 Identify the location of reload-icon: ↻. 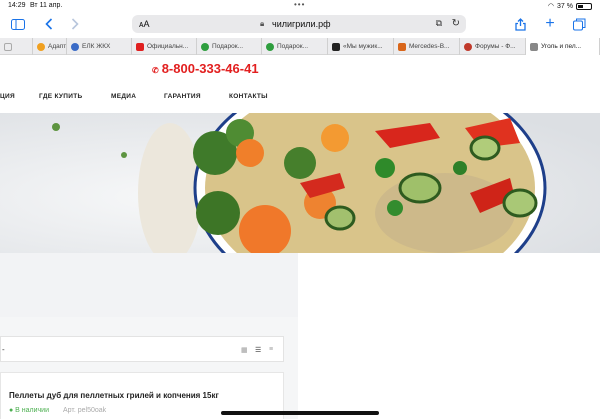
(456, 23).